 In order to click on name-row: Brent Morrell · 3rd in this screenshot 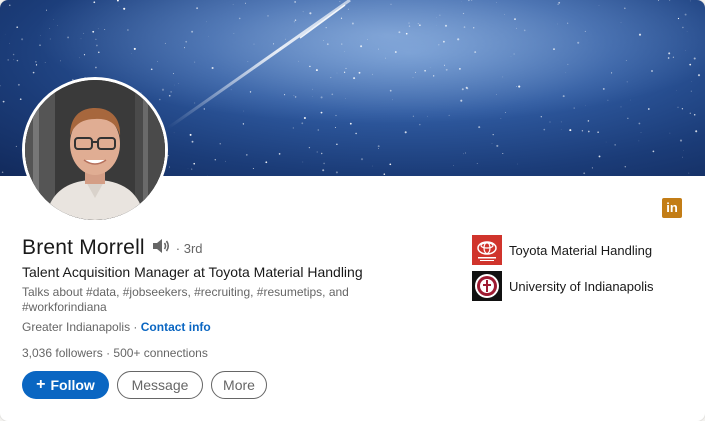, I will do `click(112, 248)`.